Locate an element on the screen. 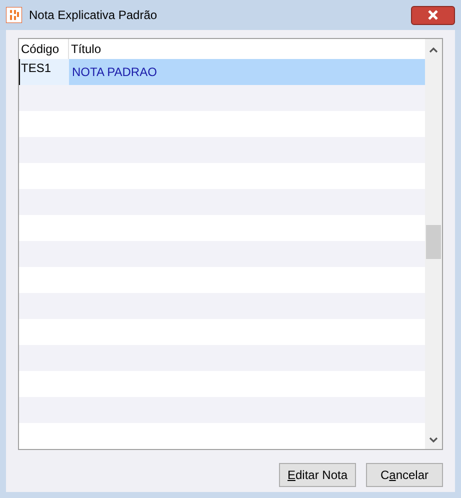 The height and width of the screenshot is (498, 461). scroll-up-icon is located at coordinates (433, 50).